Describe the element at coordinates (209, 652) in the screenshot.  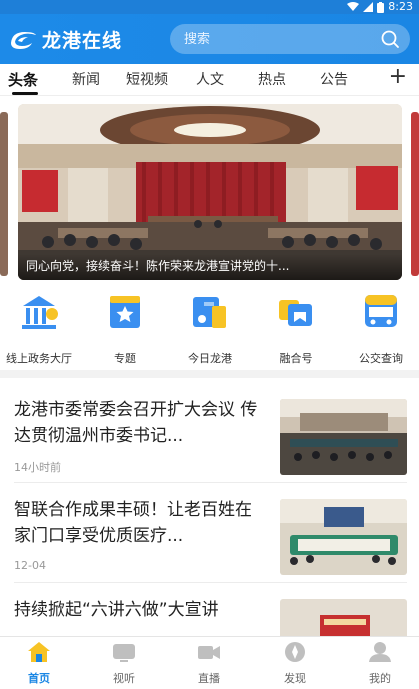
I see `live-camera-icon` at that location.